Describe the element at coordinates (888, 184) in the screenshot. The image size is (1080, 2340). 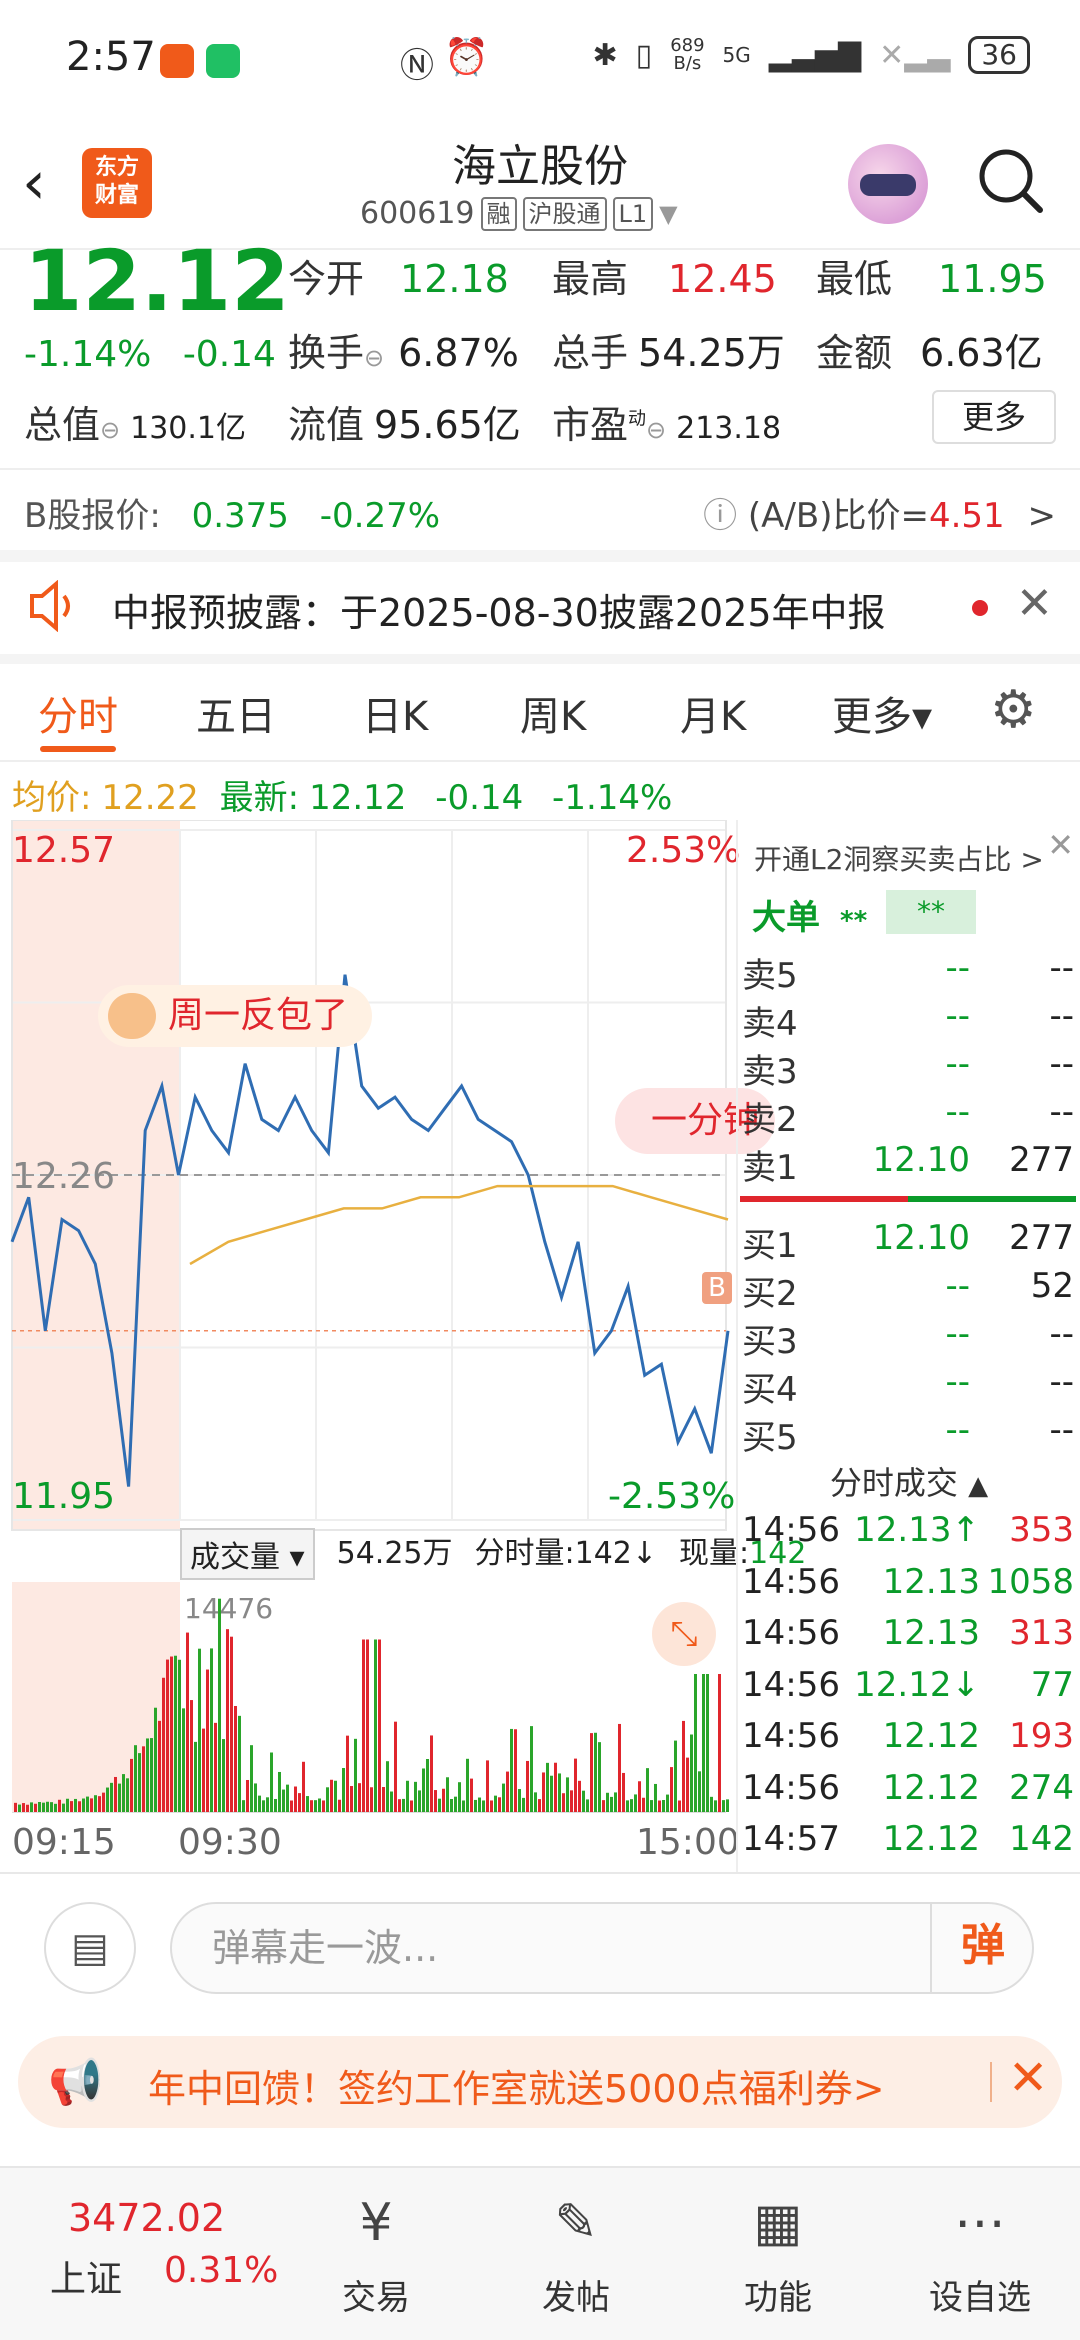
I see `assistant-robot-icon` at that location.